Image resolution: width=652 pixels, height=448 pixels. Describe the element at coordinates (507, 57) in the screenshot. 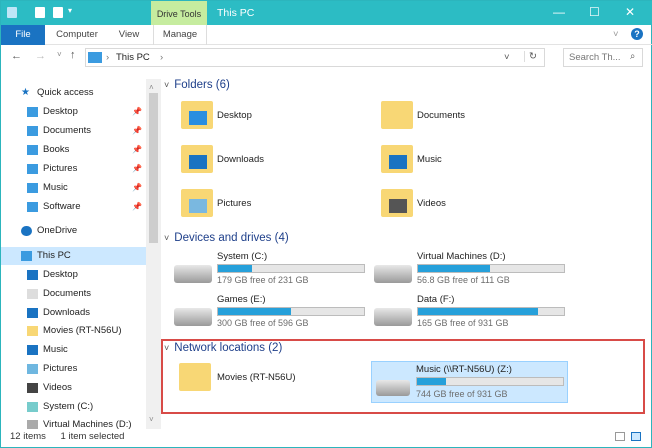

I see `address-dropdown: ˅` at that location.